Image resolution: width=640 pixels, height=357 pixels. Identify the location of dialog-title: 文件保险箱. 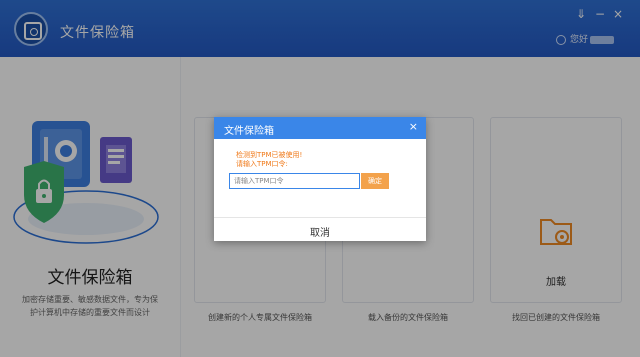
(249, 131).